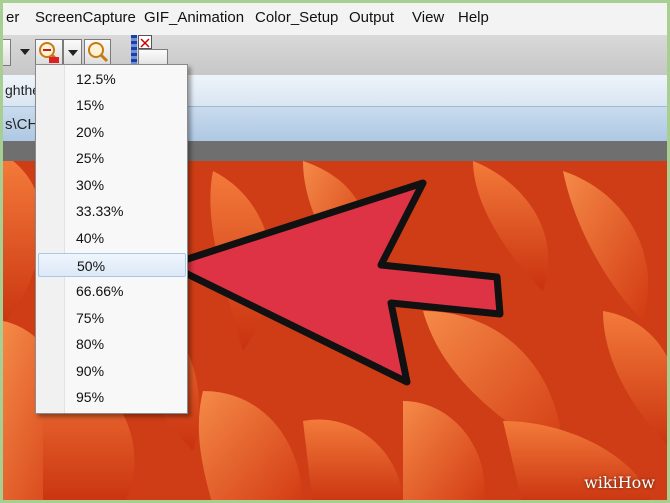 The image size is (670, 503). What do you see at coordinates (619, 482) in the screenshot?
I see `wikihow-watermark: wikiHow` at bounding box center [619, 482].